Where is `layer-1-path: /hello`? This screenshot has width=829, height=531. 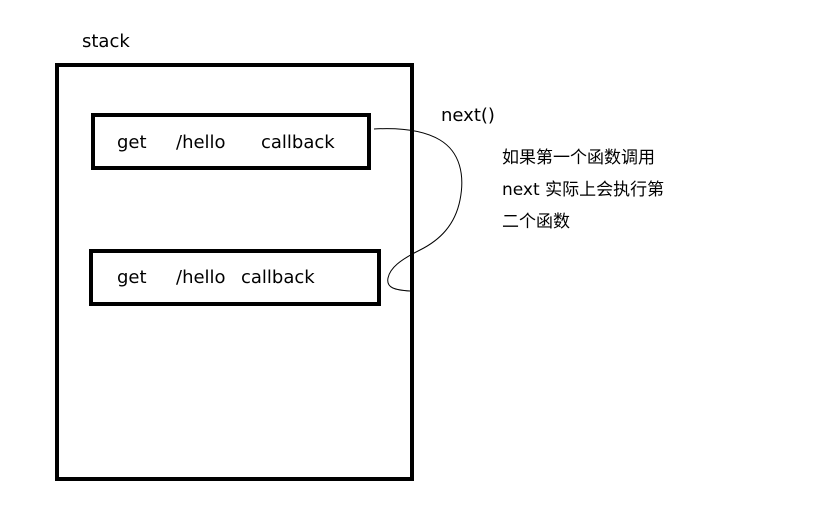
layer-1-path: /hello is located at coordinates (201, 142).